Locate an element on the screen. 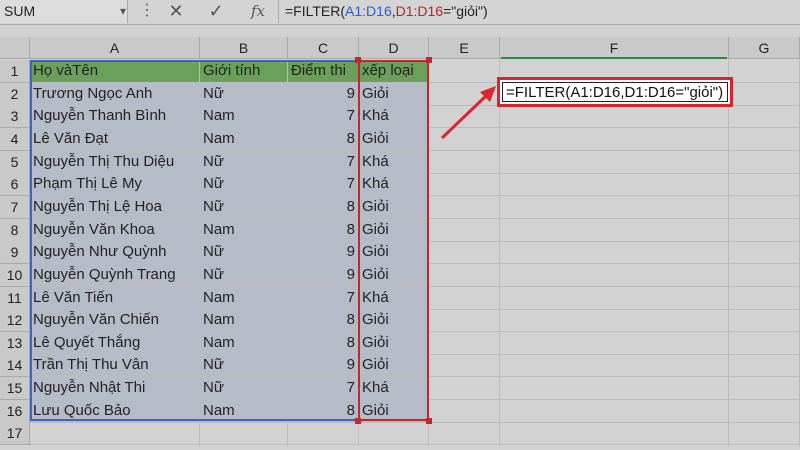  active-cell-f2: =FILTER(A1:D16,D1:D16="giỏi") is located at coordinates (615, 92).